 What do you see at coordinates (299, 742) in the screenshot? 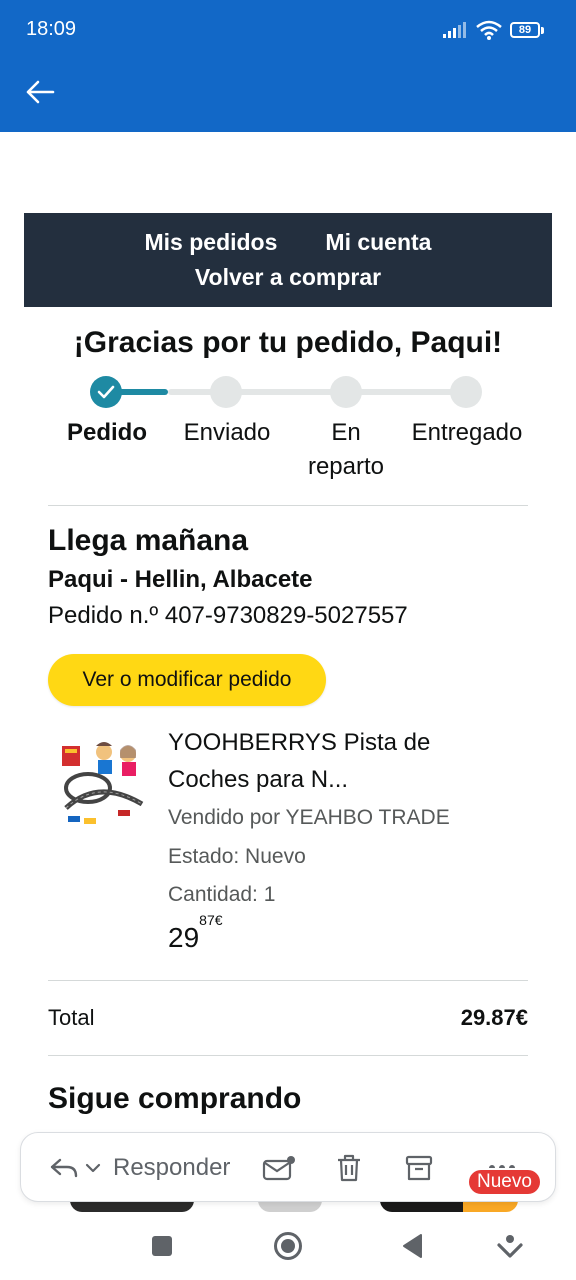
I see `product-title-line1: YOOHBERRYS Pista de` at bounding box center [299, 742].